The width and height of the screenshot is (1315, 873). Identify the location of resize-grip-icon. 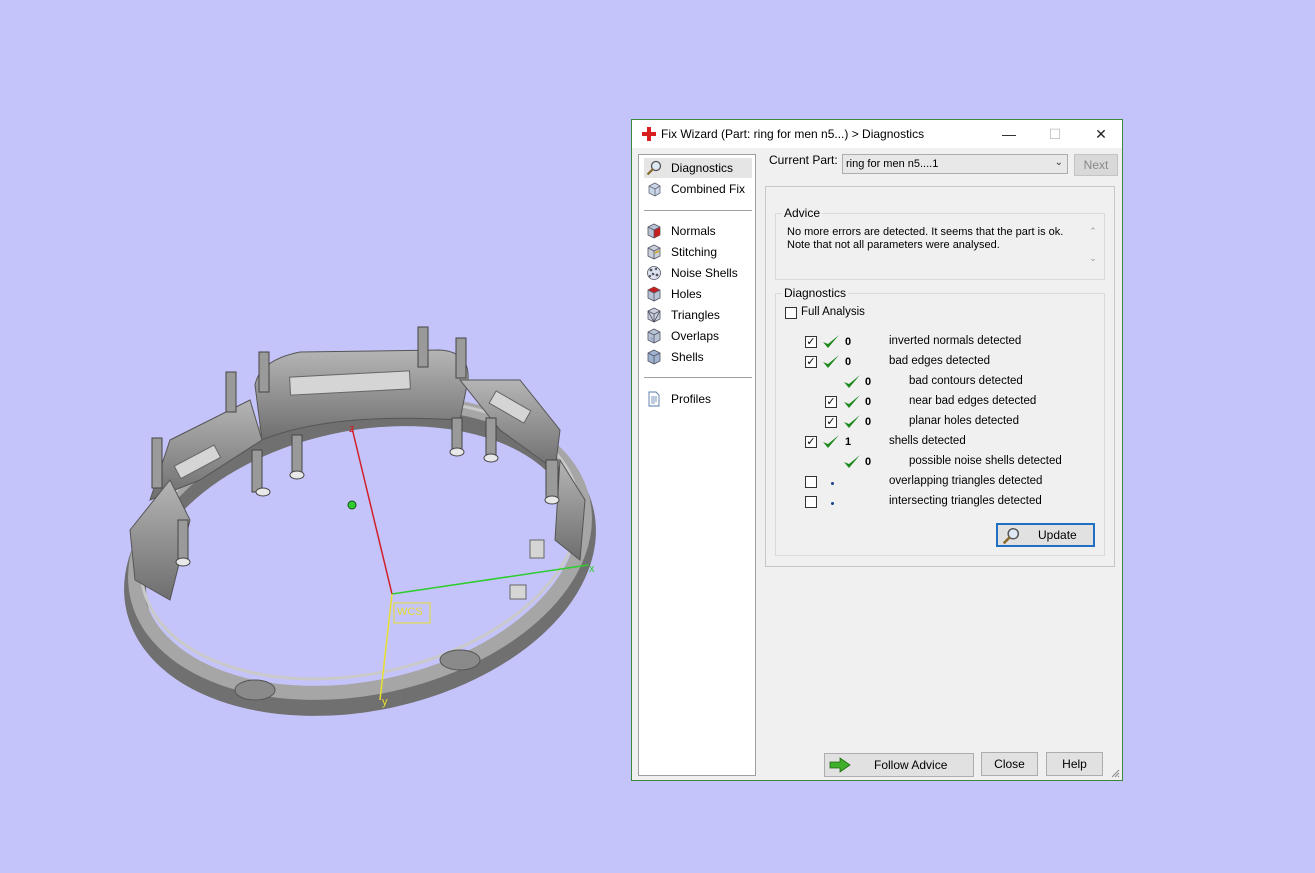
(1115, 773).